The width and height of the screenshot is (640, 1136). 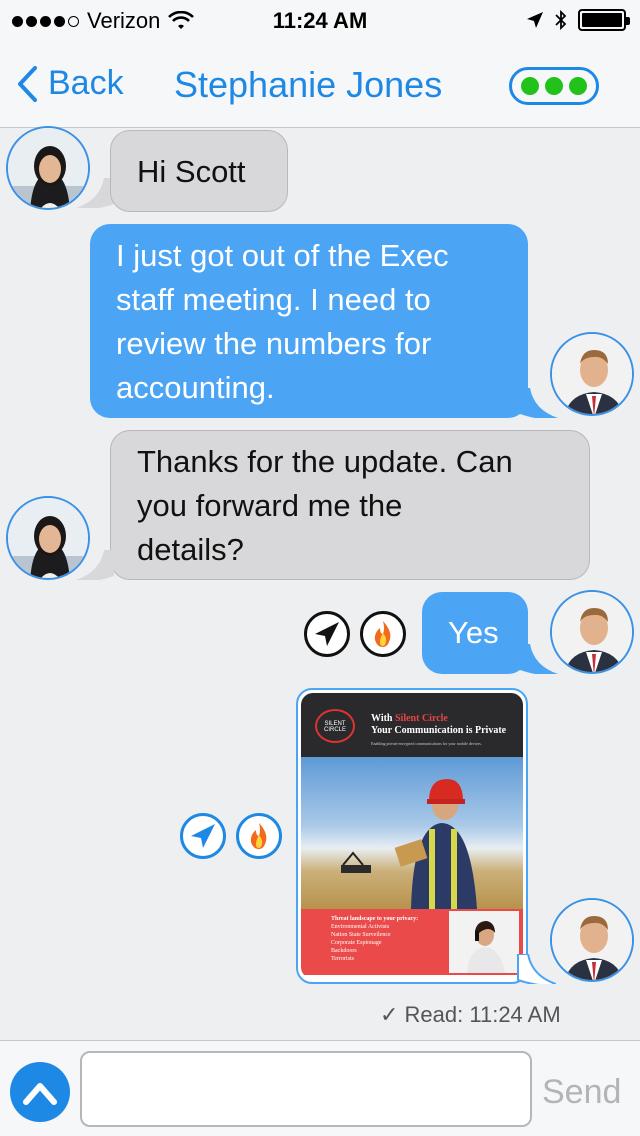 What do you see at coordinates (344, 951) in the screenshot?
I see `threat-item: Backdoors` at bounding box center [344, 951].